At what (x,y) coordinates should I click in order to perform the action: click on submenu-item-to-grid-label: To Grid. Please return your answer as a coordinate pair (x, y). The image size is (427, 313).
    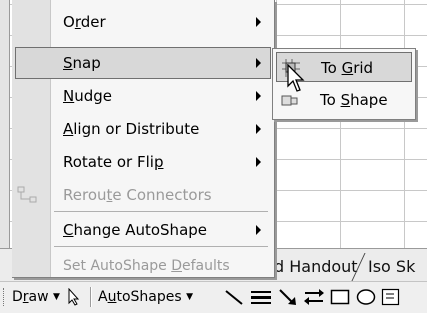
    Looking at the image, I should click on (347, 68).